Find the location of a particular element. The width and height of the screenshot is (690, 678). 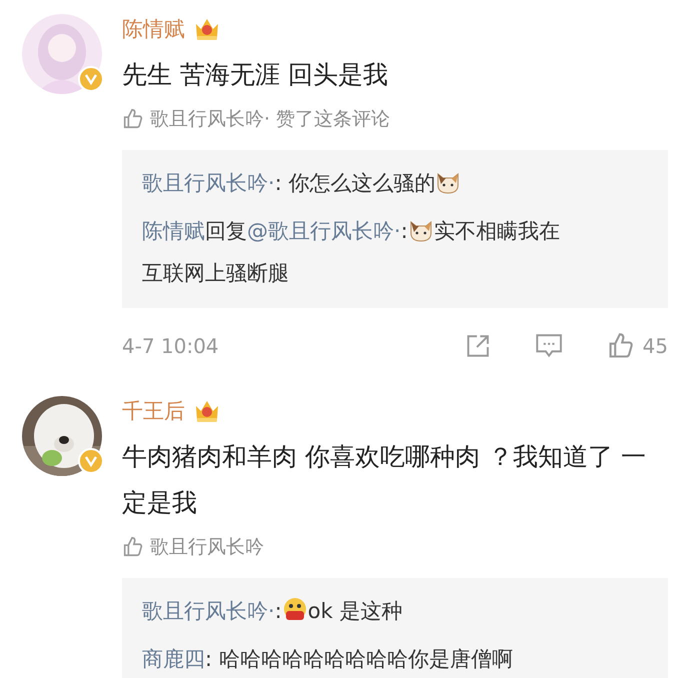

smiley-icon is located at coordinates (295, 610).